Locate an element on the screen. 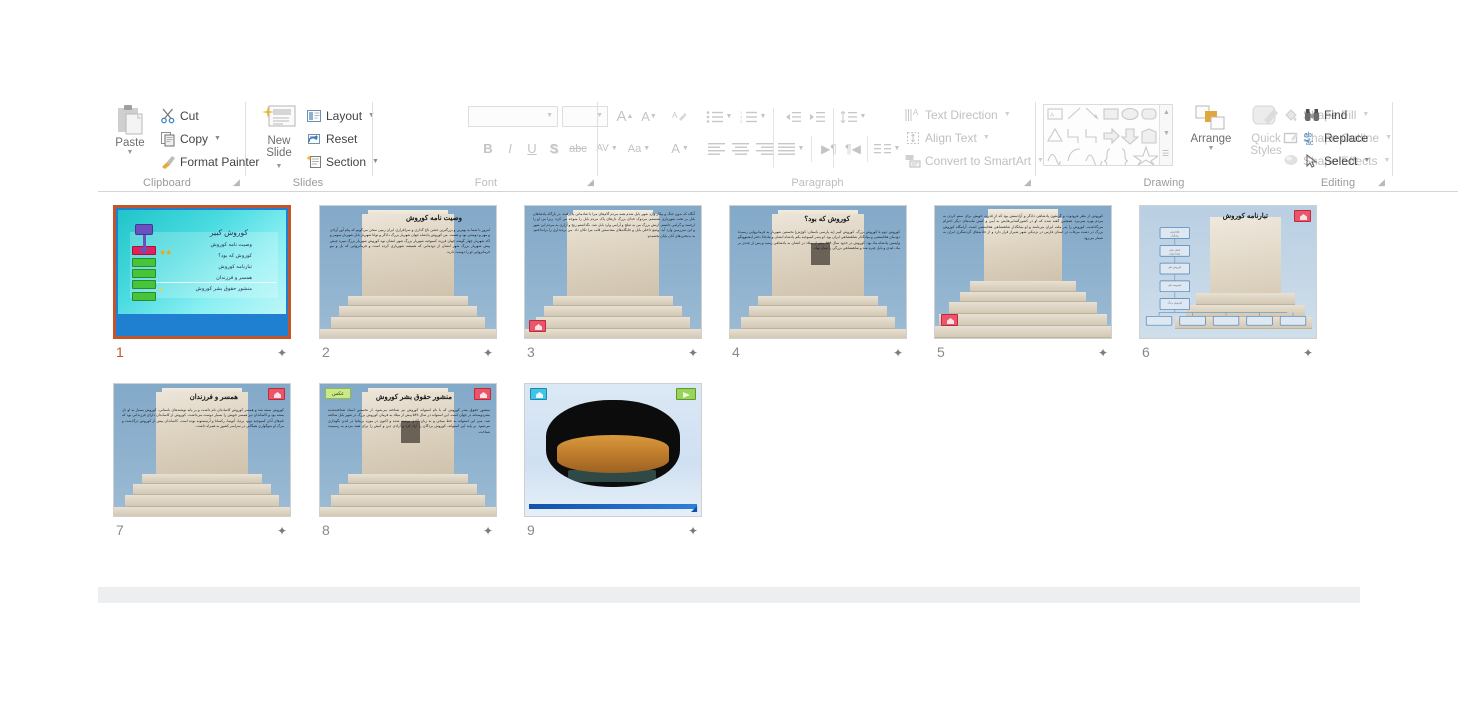 This screenshot has height=703, width=1458. shapes-gallery: A ▲ ▼ ☰ is located at coordinates (1108, 135).